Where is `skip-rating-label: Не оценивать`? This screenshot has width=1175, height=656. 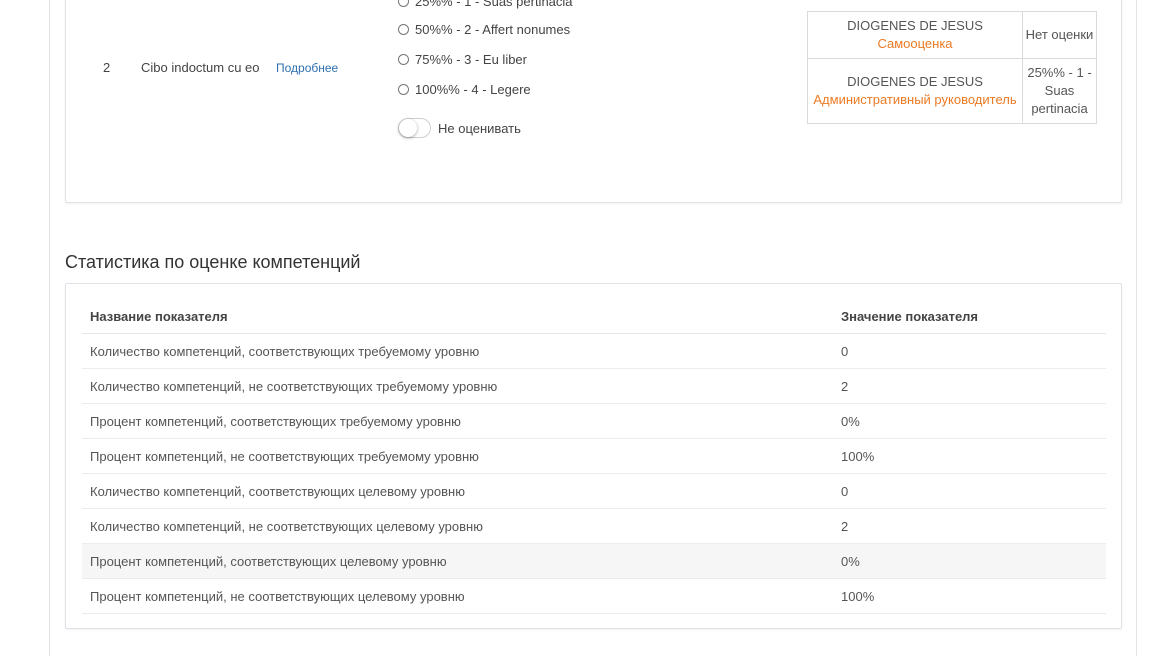
skip-rating-label: Не оценивать is located at coordinates (479, 128).